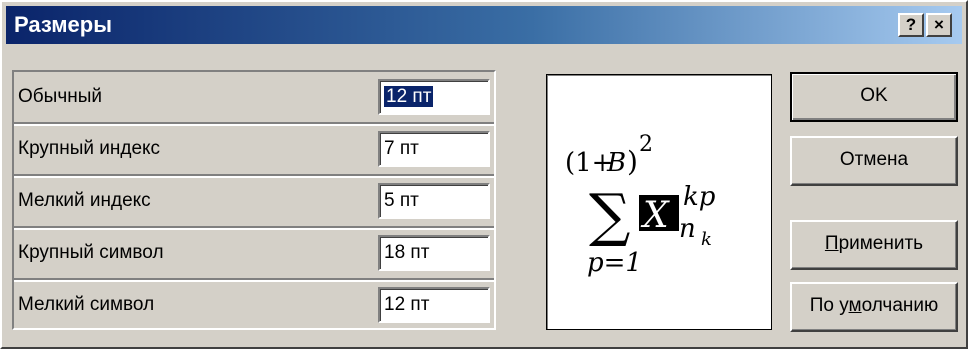 The width and height of the screenshot is (968, 349). Describe the element at coordinates (254, 99) in the screenshot. I see `size-row-normal: Обычный 12 пт` at that location.